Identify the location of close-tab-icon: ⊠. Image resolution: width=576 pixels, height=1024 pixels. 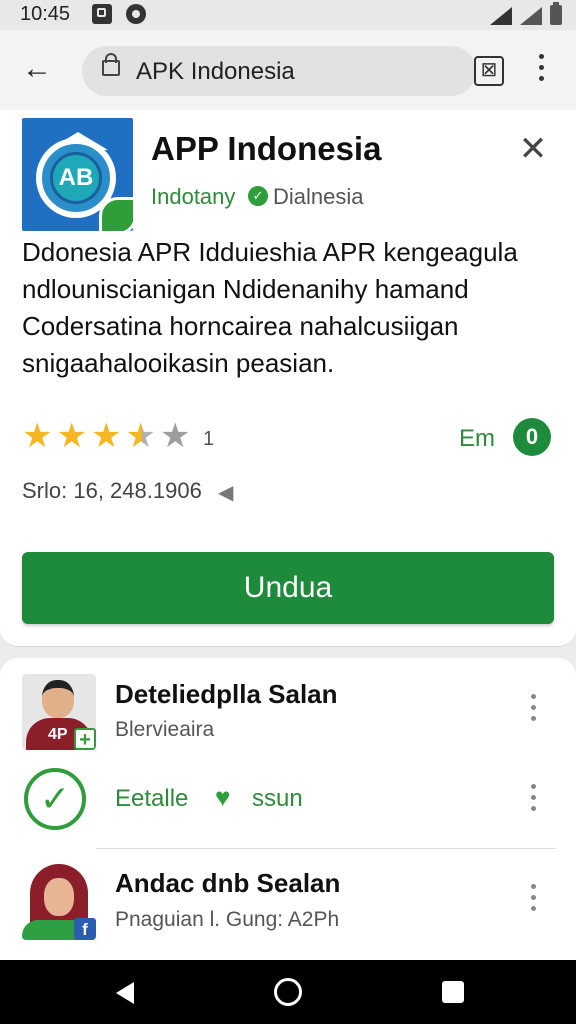
(489, 71).